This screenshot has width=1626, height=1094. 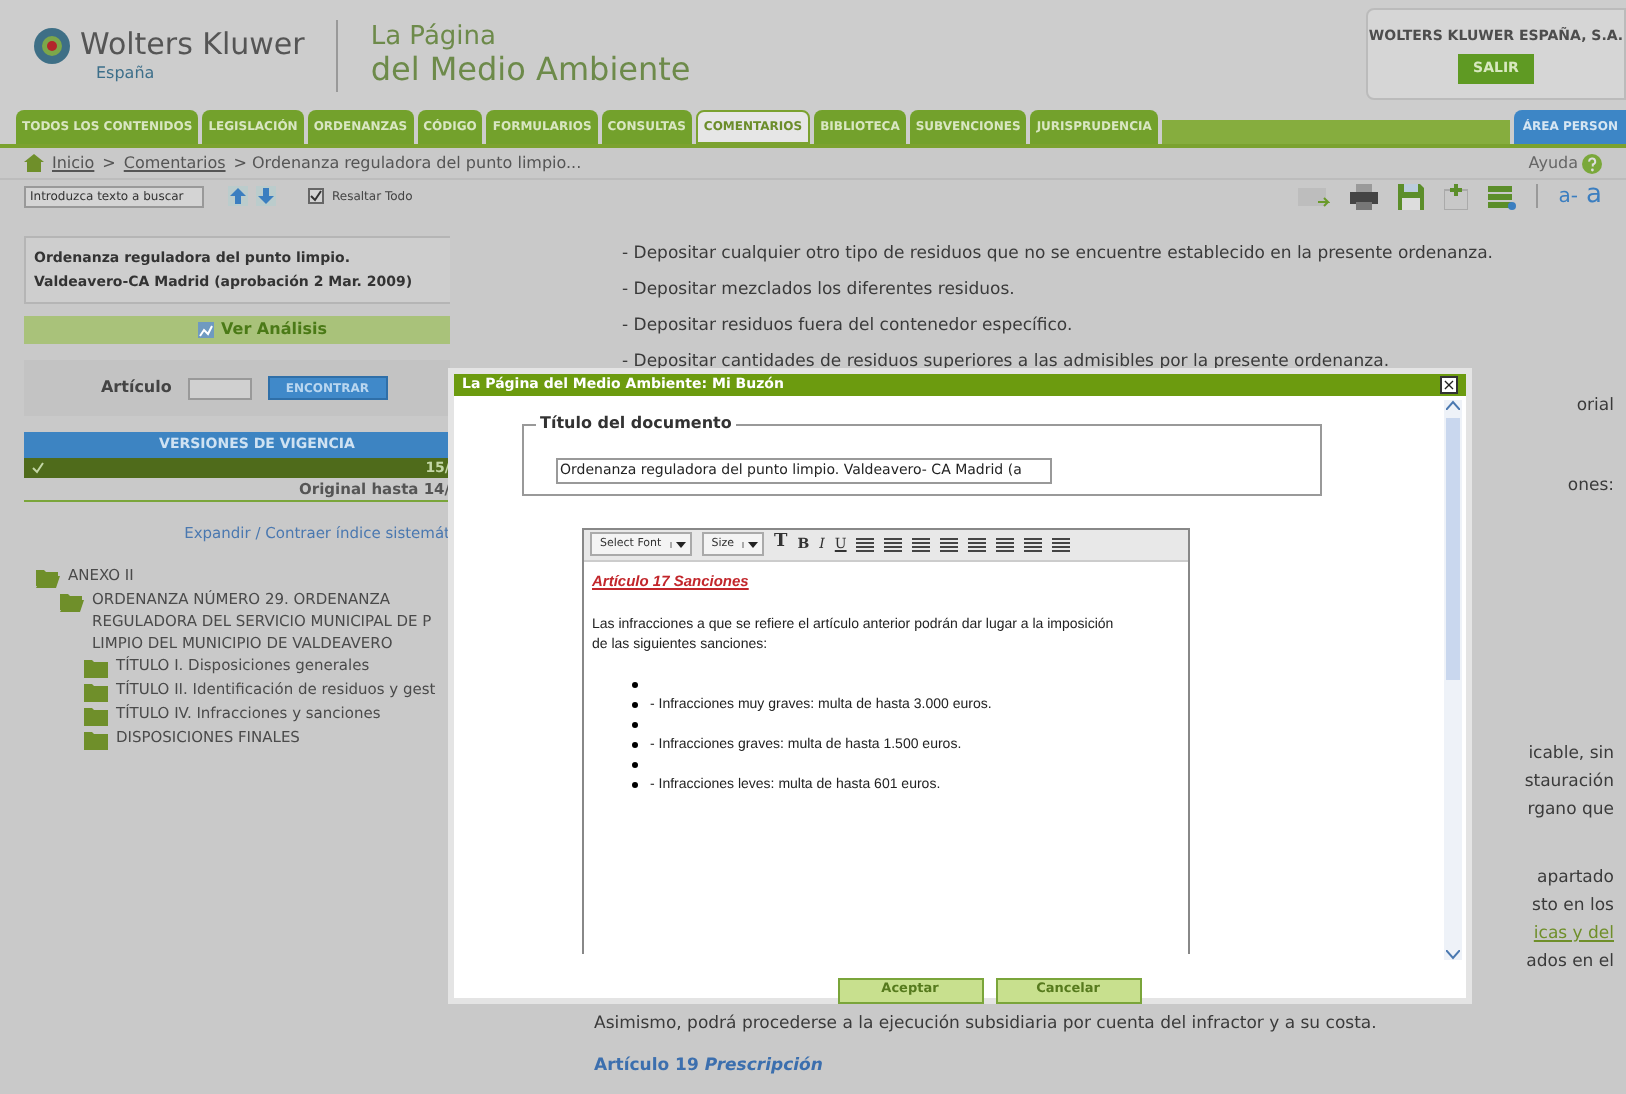 What do you see at coordinates (1594, 196) in the screenshot?
I see `font-larger-button: a` at bounding box center [1594, 196].